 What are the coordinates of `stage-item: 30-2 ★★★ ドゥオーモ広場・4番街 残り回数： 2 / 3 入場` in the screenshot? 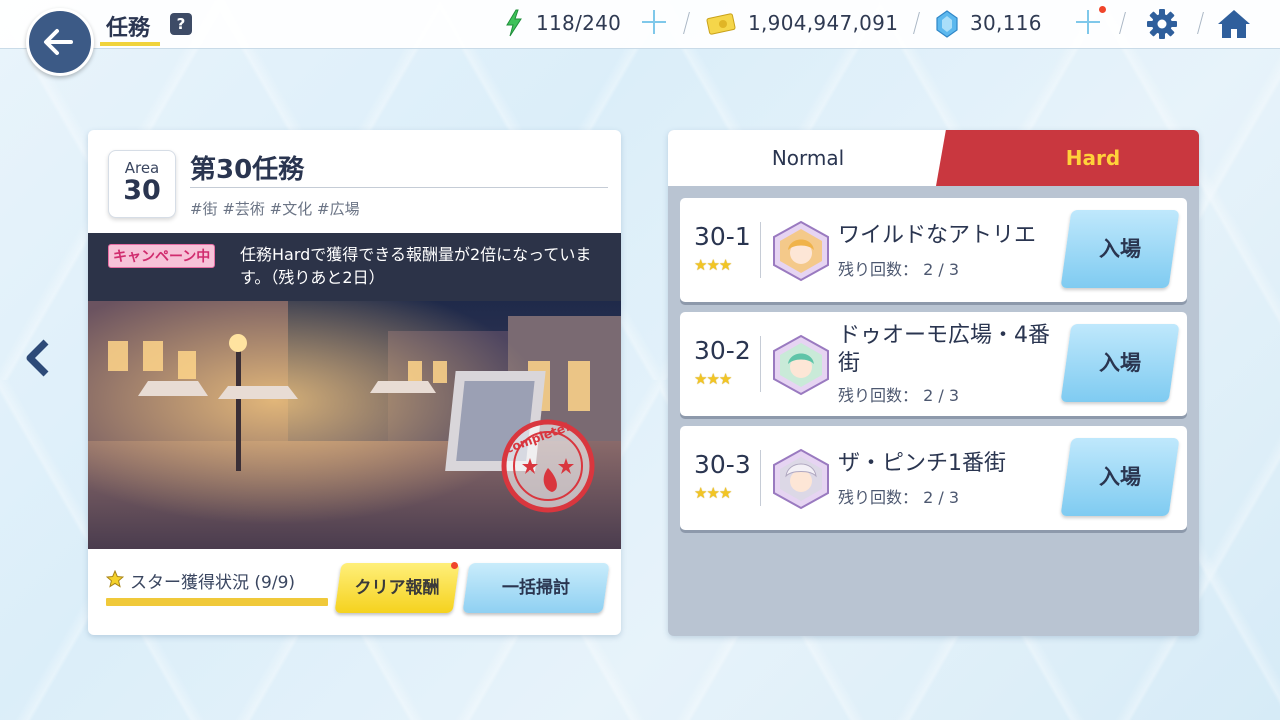 It's located at (933, 364).